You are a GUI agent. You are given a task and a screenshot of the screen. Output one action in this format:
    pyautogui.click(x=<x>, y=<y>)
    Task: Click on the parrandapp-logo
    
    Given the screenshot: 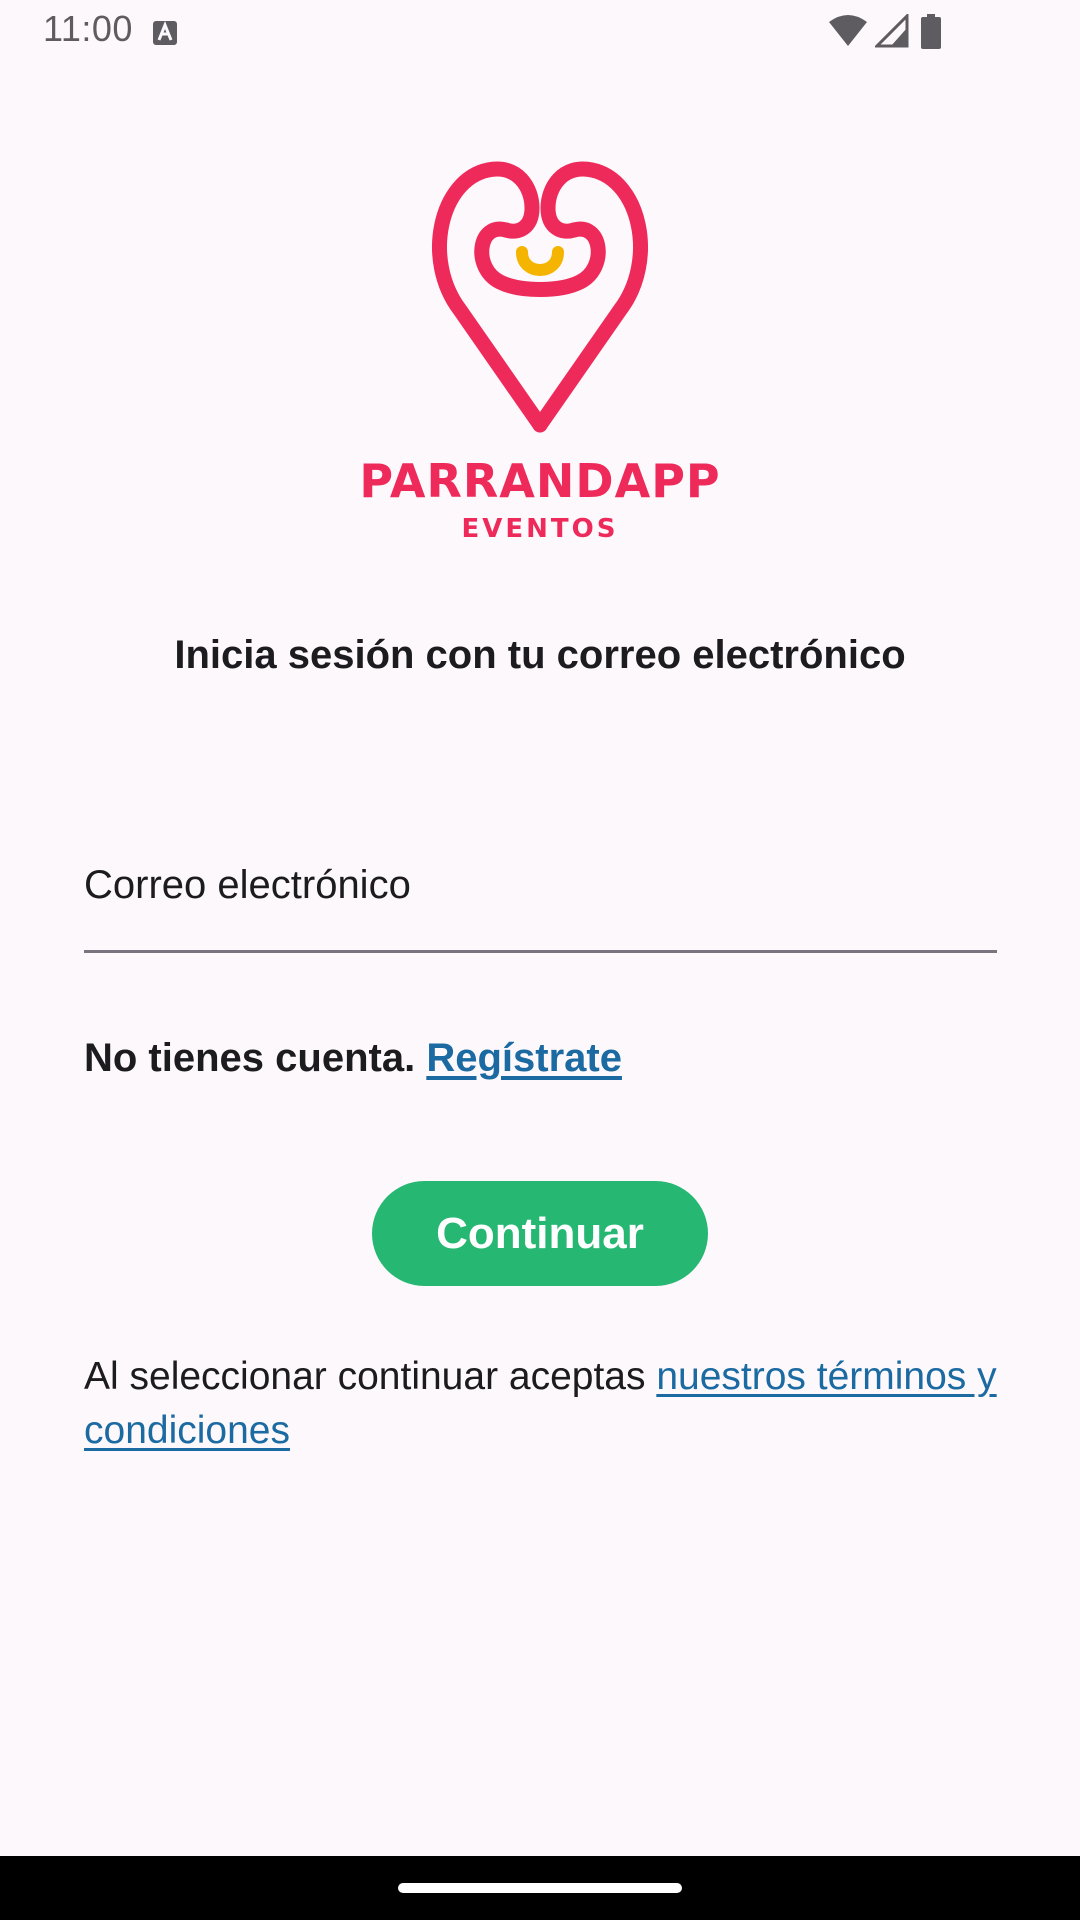 What is the action you would take?
    pyautogui.click(x=540, y=310)
    